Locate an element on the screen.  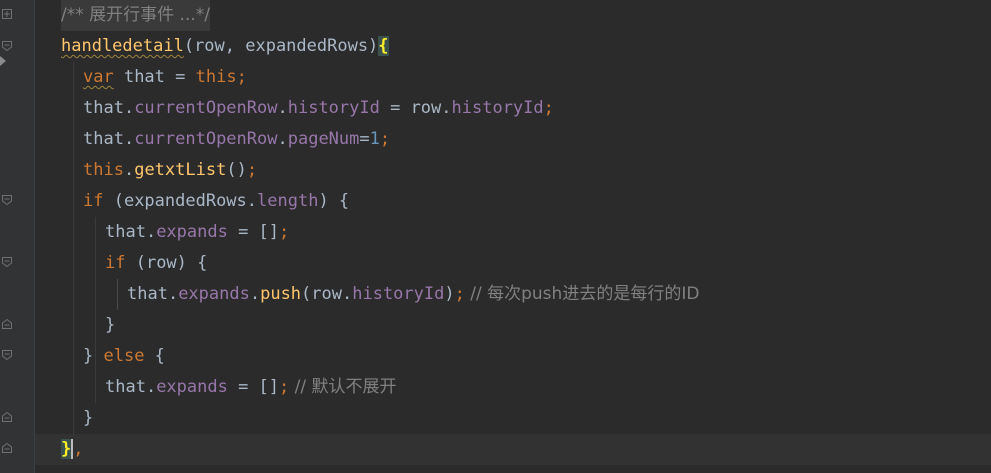
matched-brace: } is located at coordinates (66, 449).